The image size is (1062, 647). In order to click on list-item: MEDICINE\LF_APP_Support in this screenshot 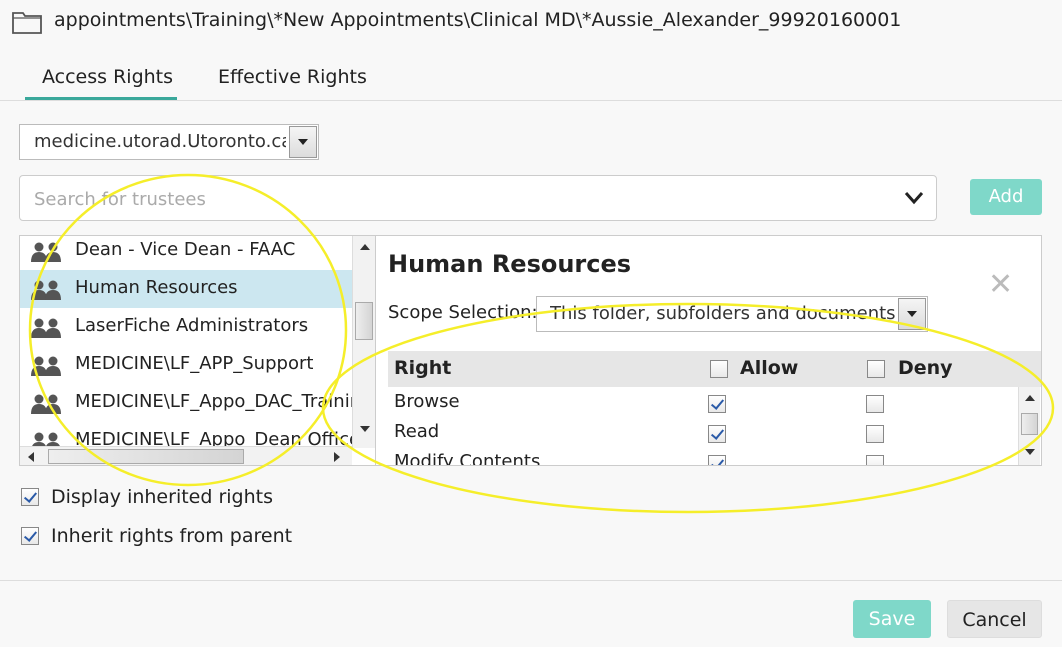, I will do `click(186, 365)`.